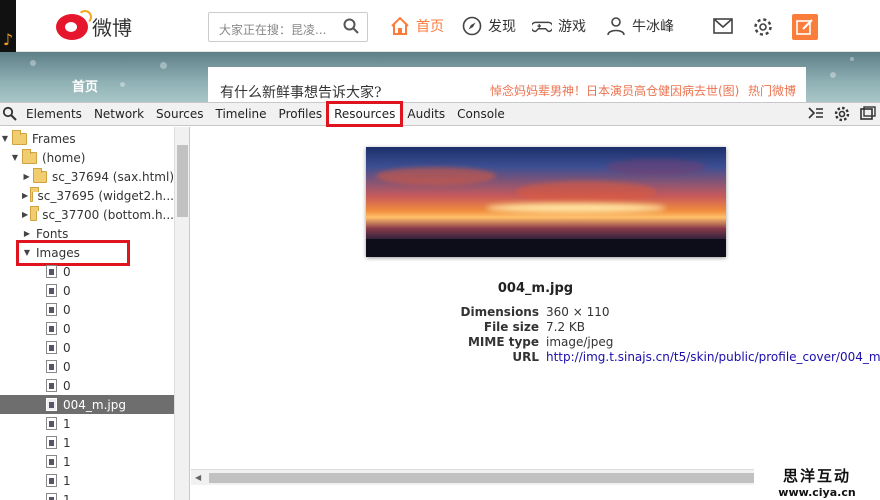 The image size is (880, 500). I want to click on meta-value: image/jpeg, so click(580, 342).